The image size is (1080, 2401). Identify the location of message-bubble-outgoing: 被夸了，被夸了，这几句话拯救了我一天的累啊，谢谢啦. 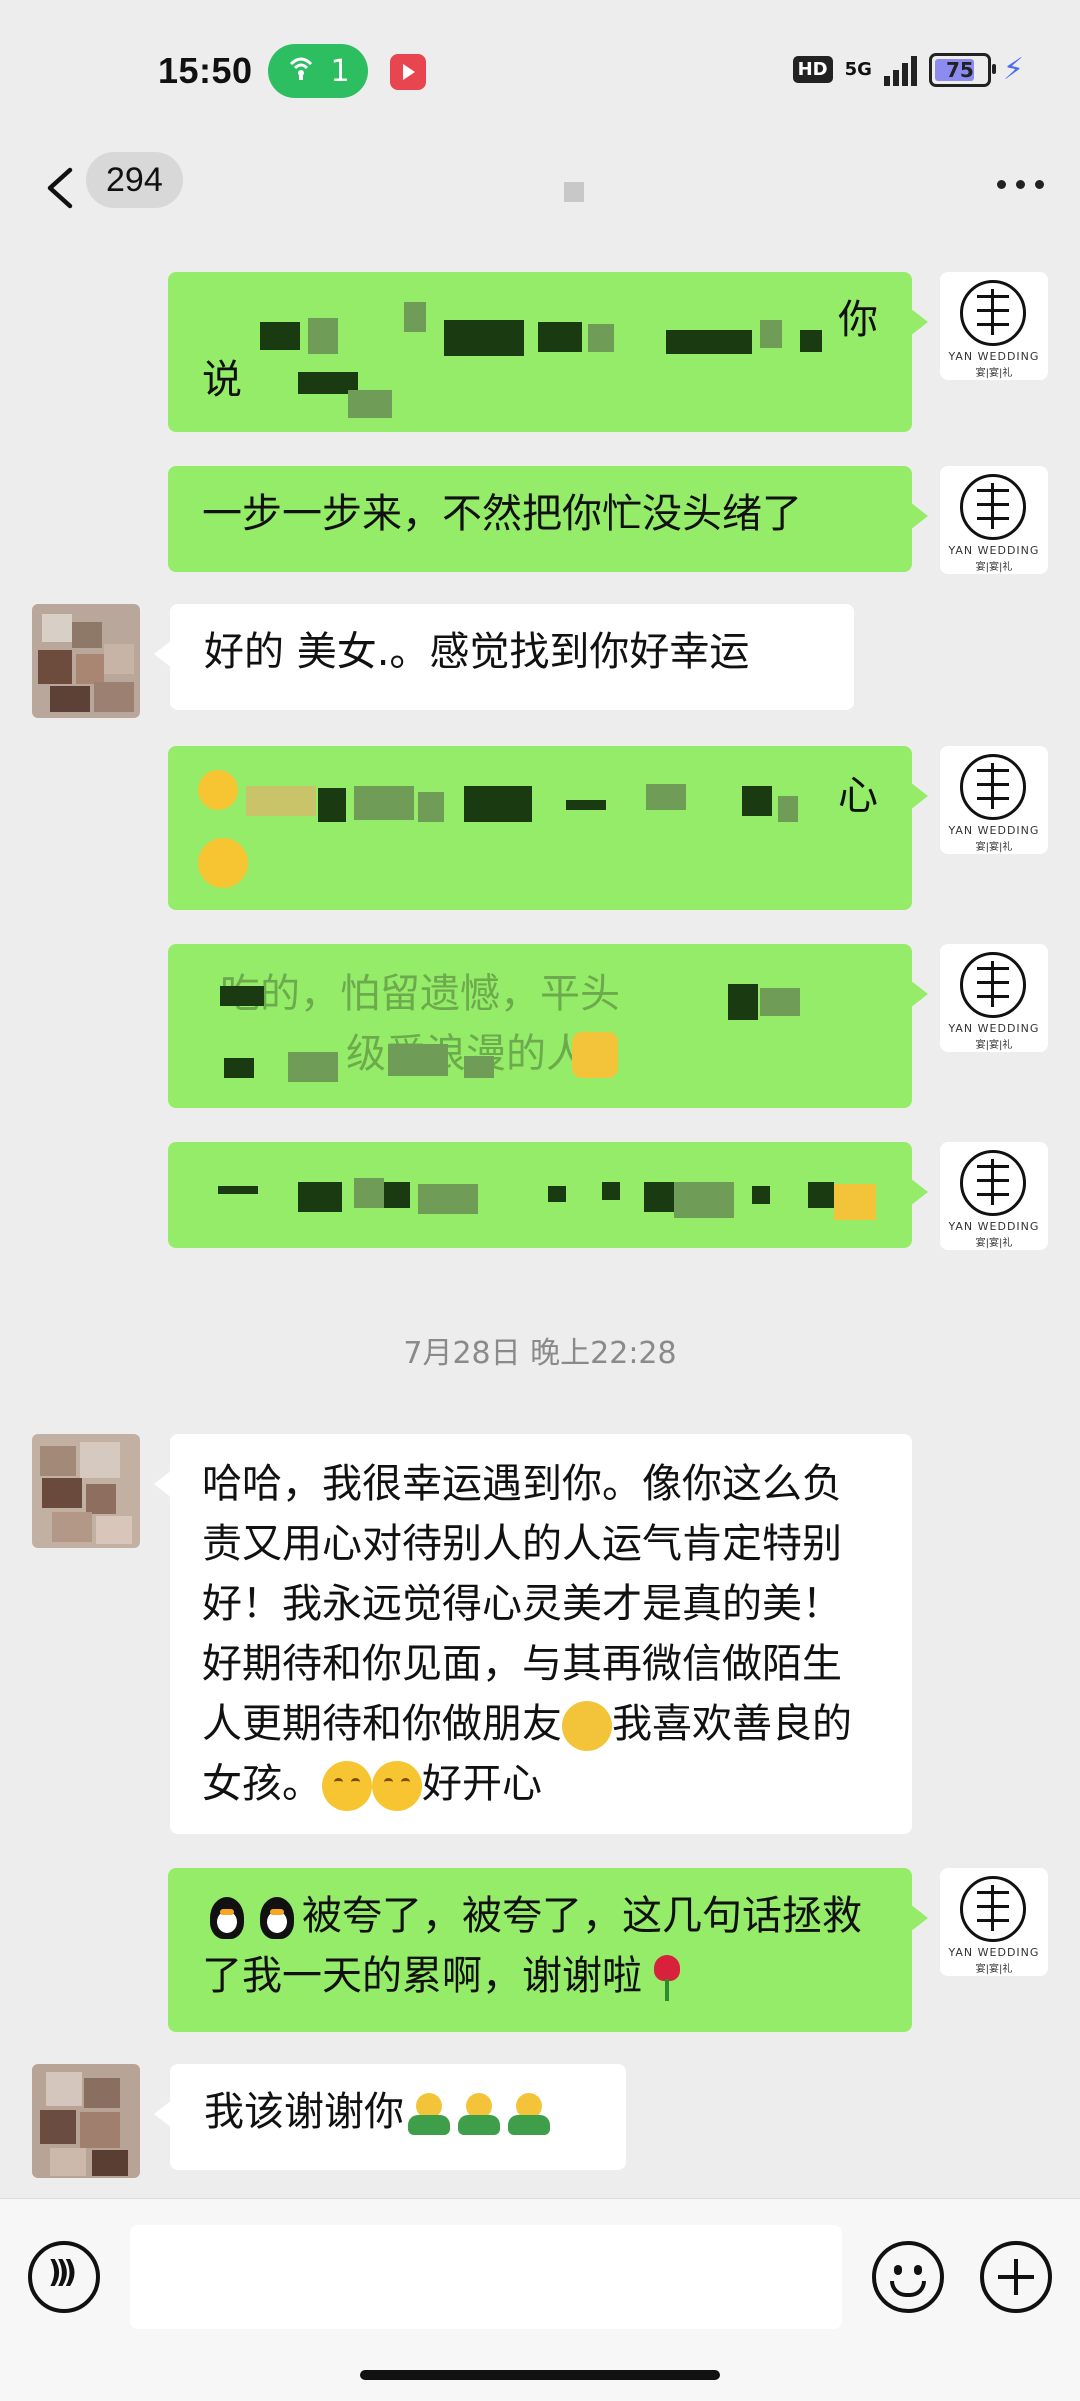
(548, 1950).